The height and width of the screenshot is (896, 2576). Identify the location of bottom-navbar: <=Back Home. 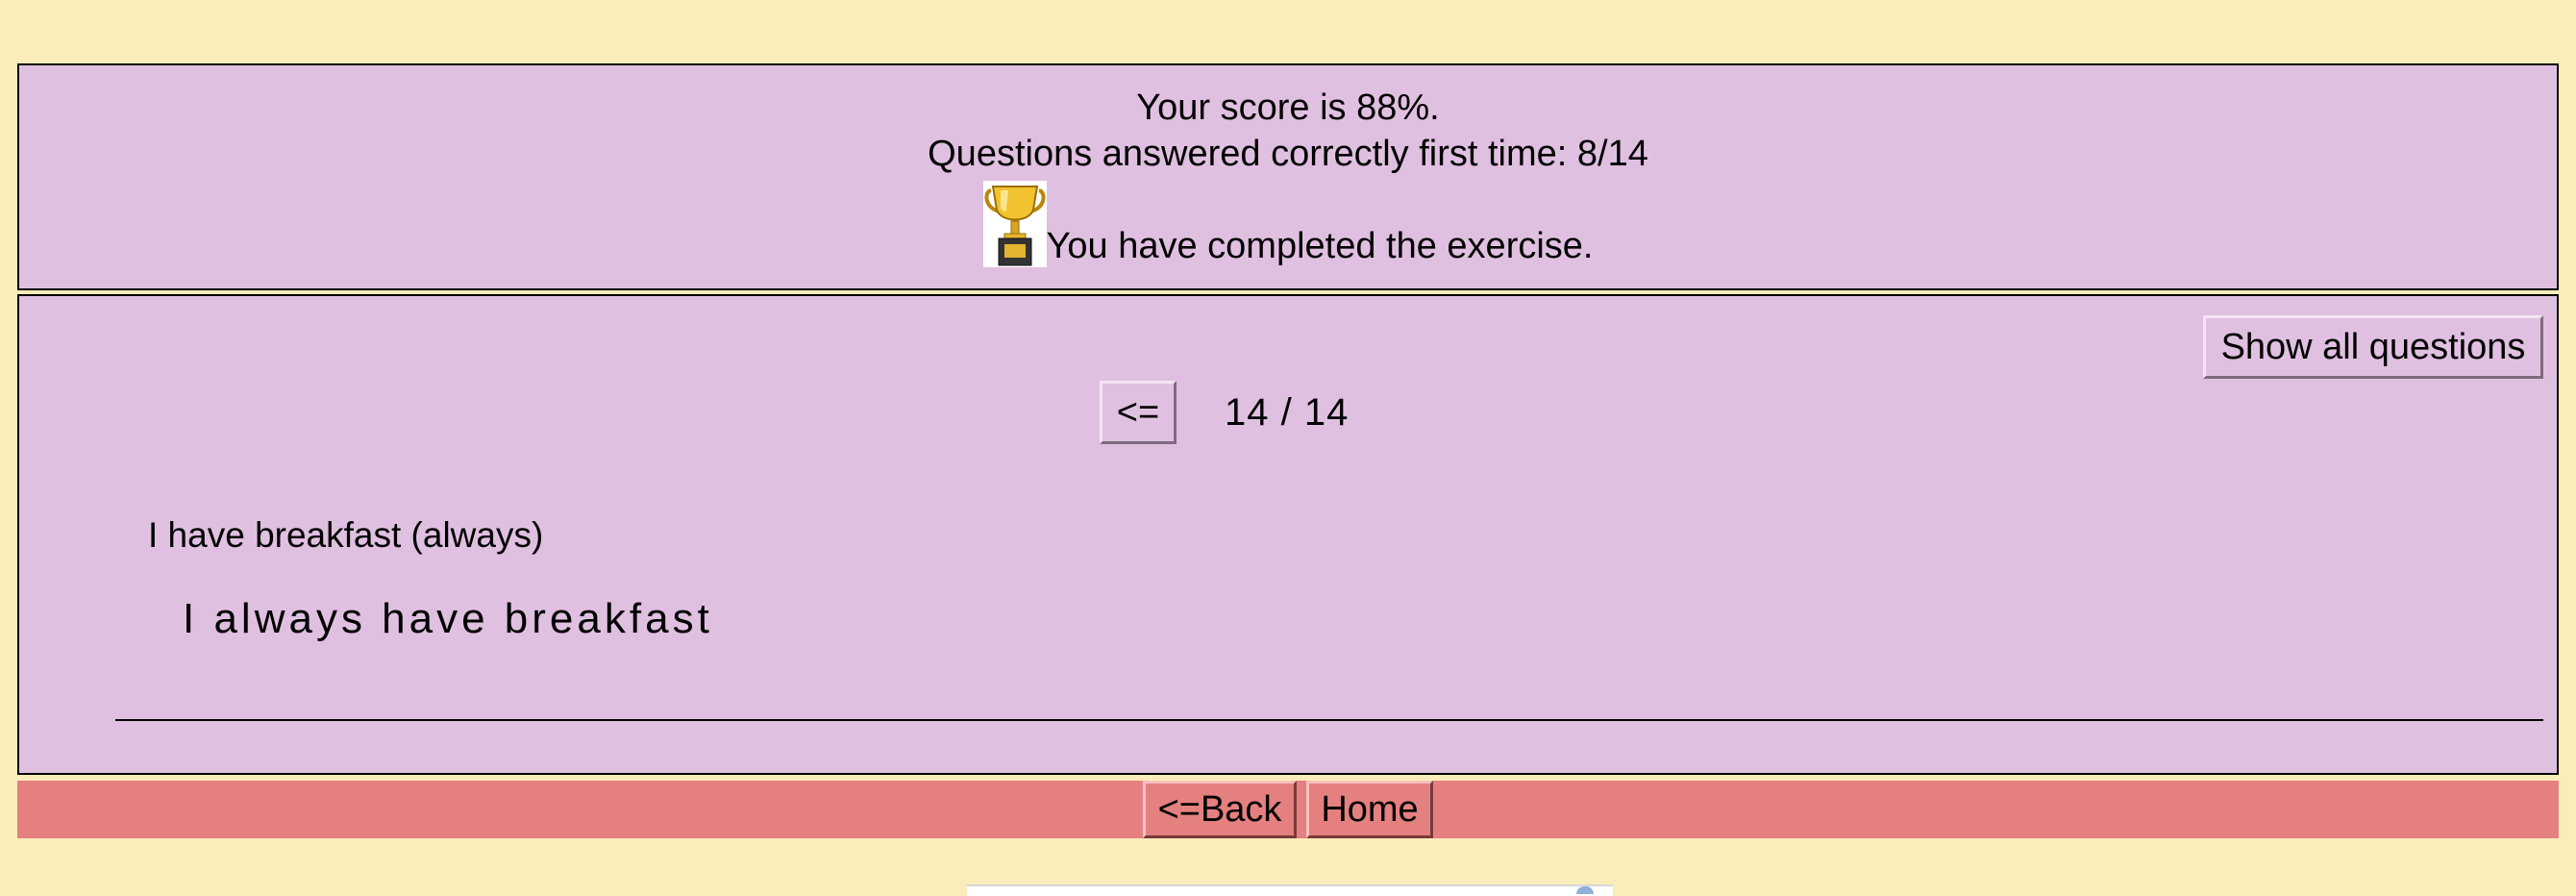
(1288, 809).